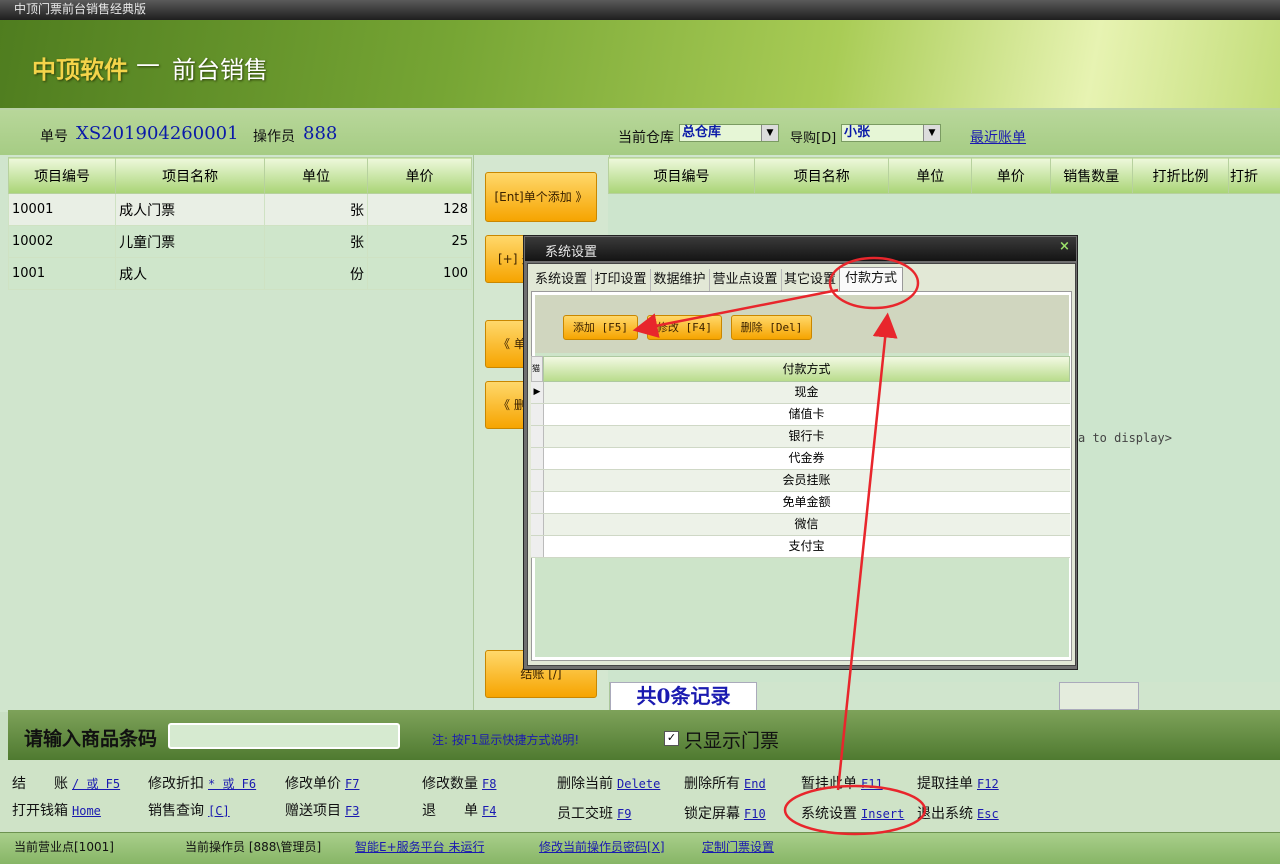  Describe the element at coordinates (712, 784) in the screenshot. I see `shortcut-label: 删除所有` at that location.